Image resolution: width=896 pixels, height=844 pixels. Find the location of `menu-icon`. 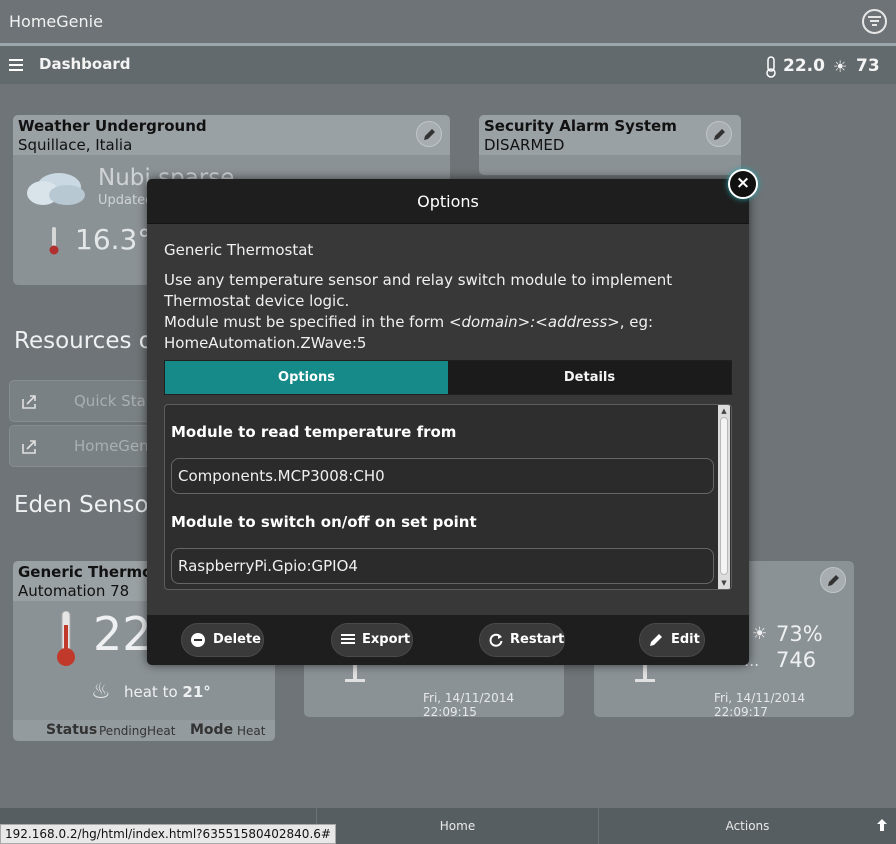

menu-icon is located at coordinates (16, 65).